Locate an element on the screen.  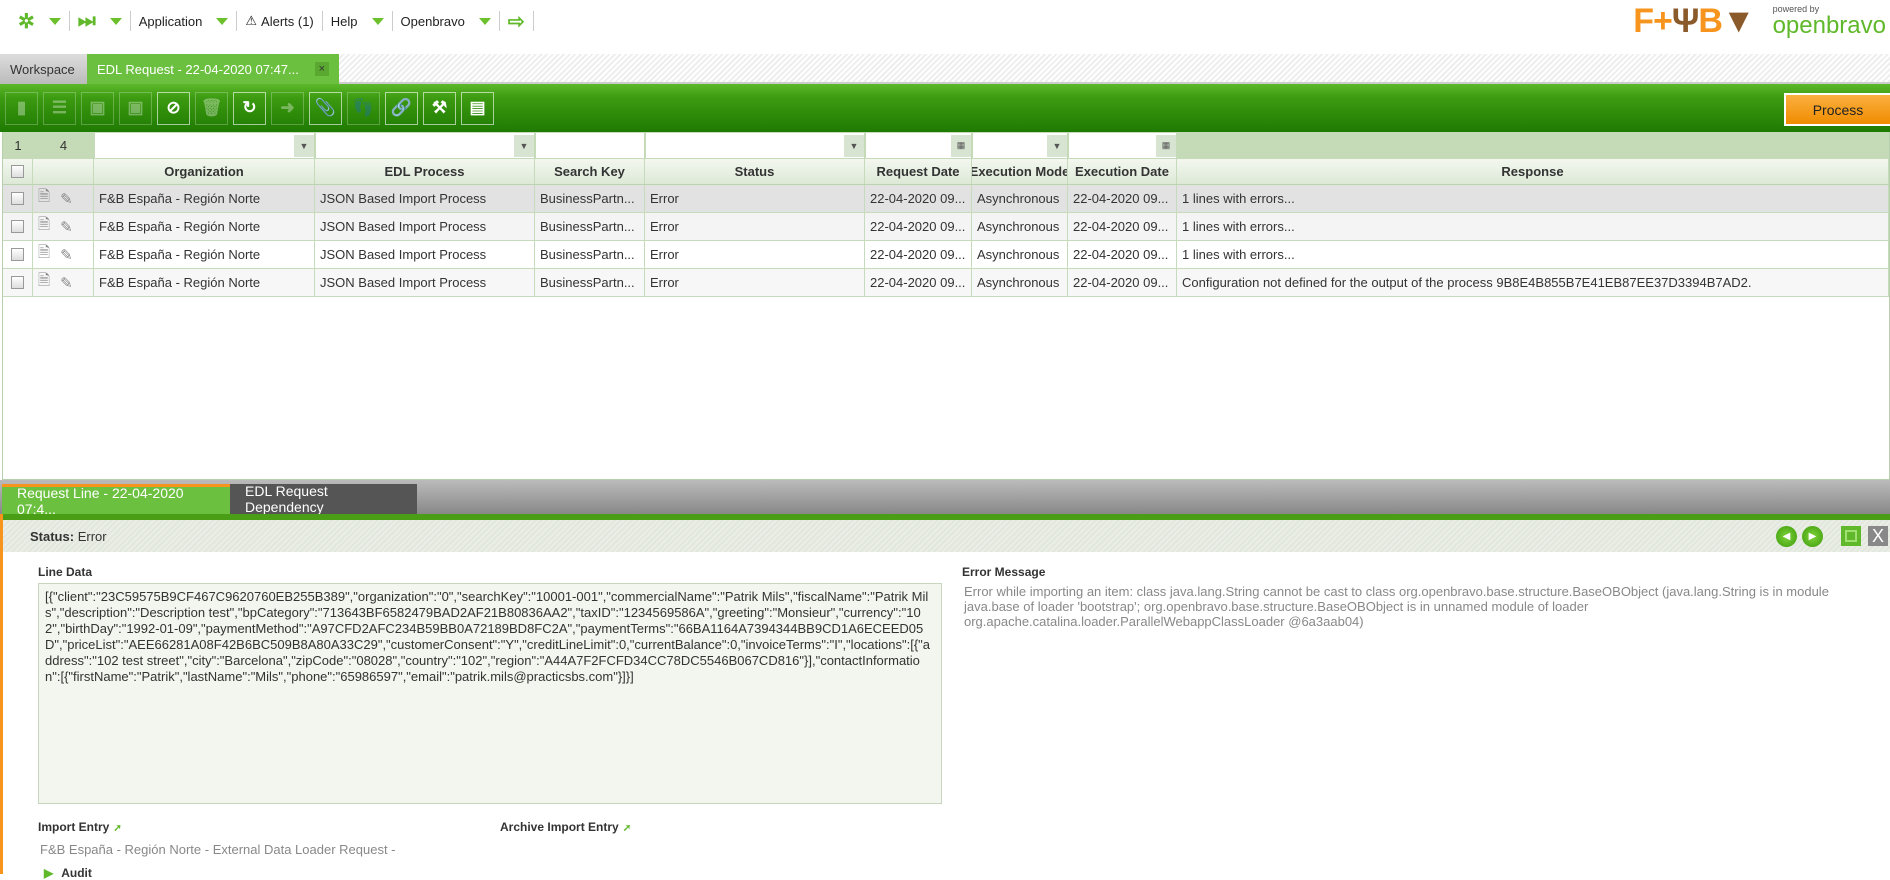
checkbox-icon is located at coordinates (17, 226).